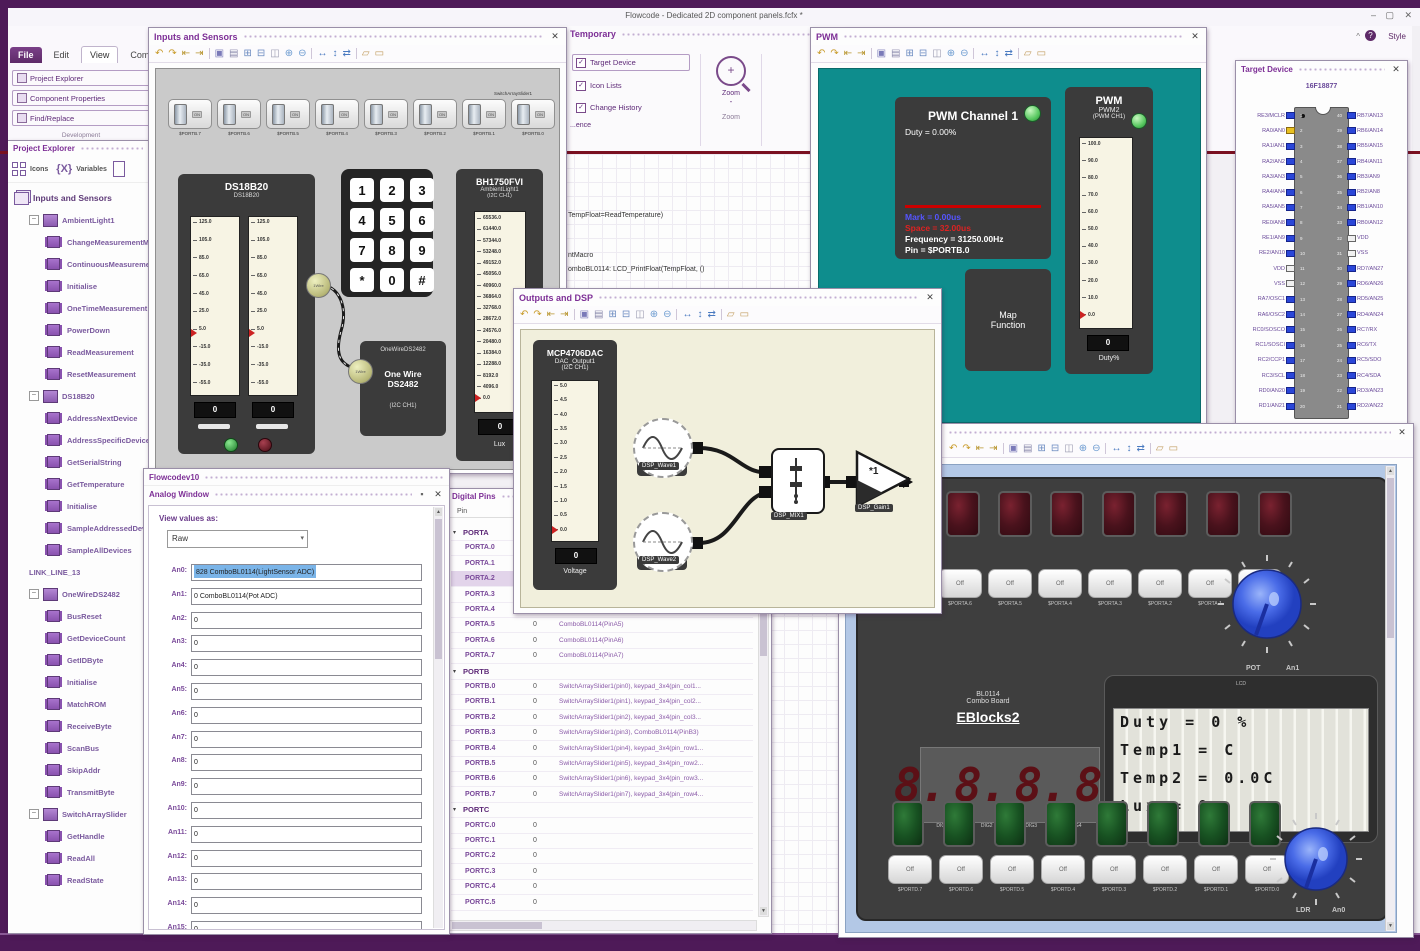 The image size is (1420, 951). What do you see at coordinates (392, 190) in the screenshot?
I see `keypad-key-2: 2` at bounding box center [392, 190].